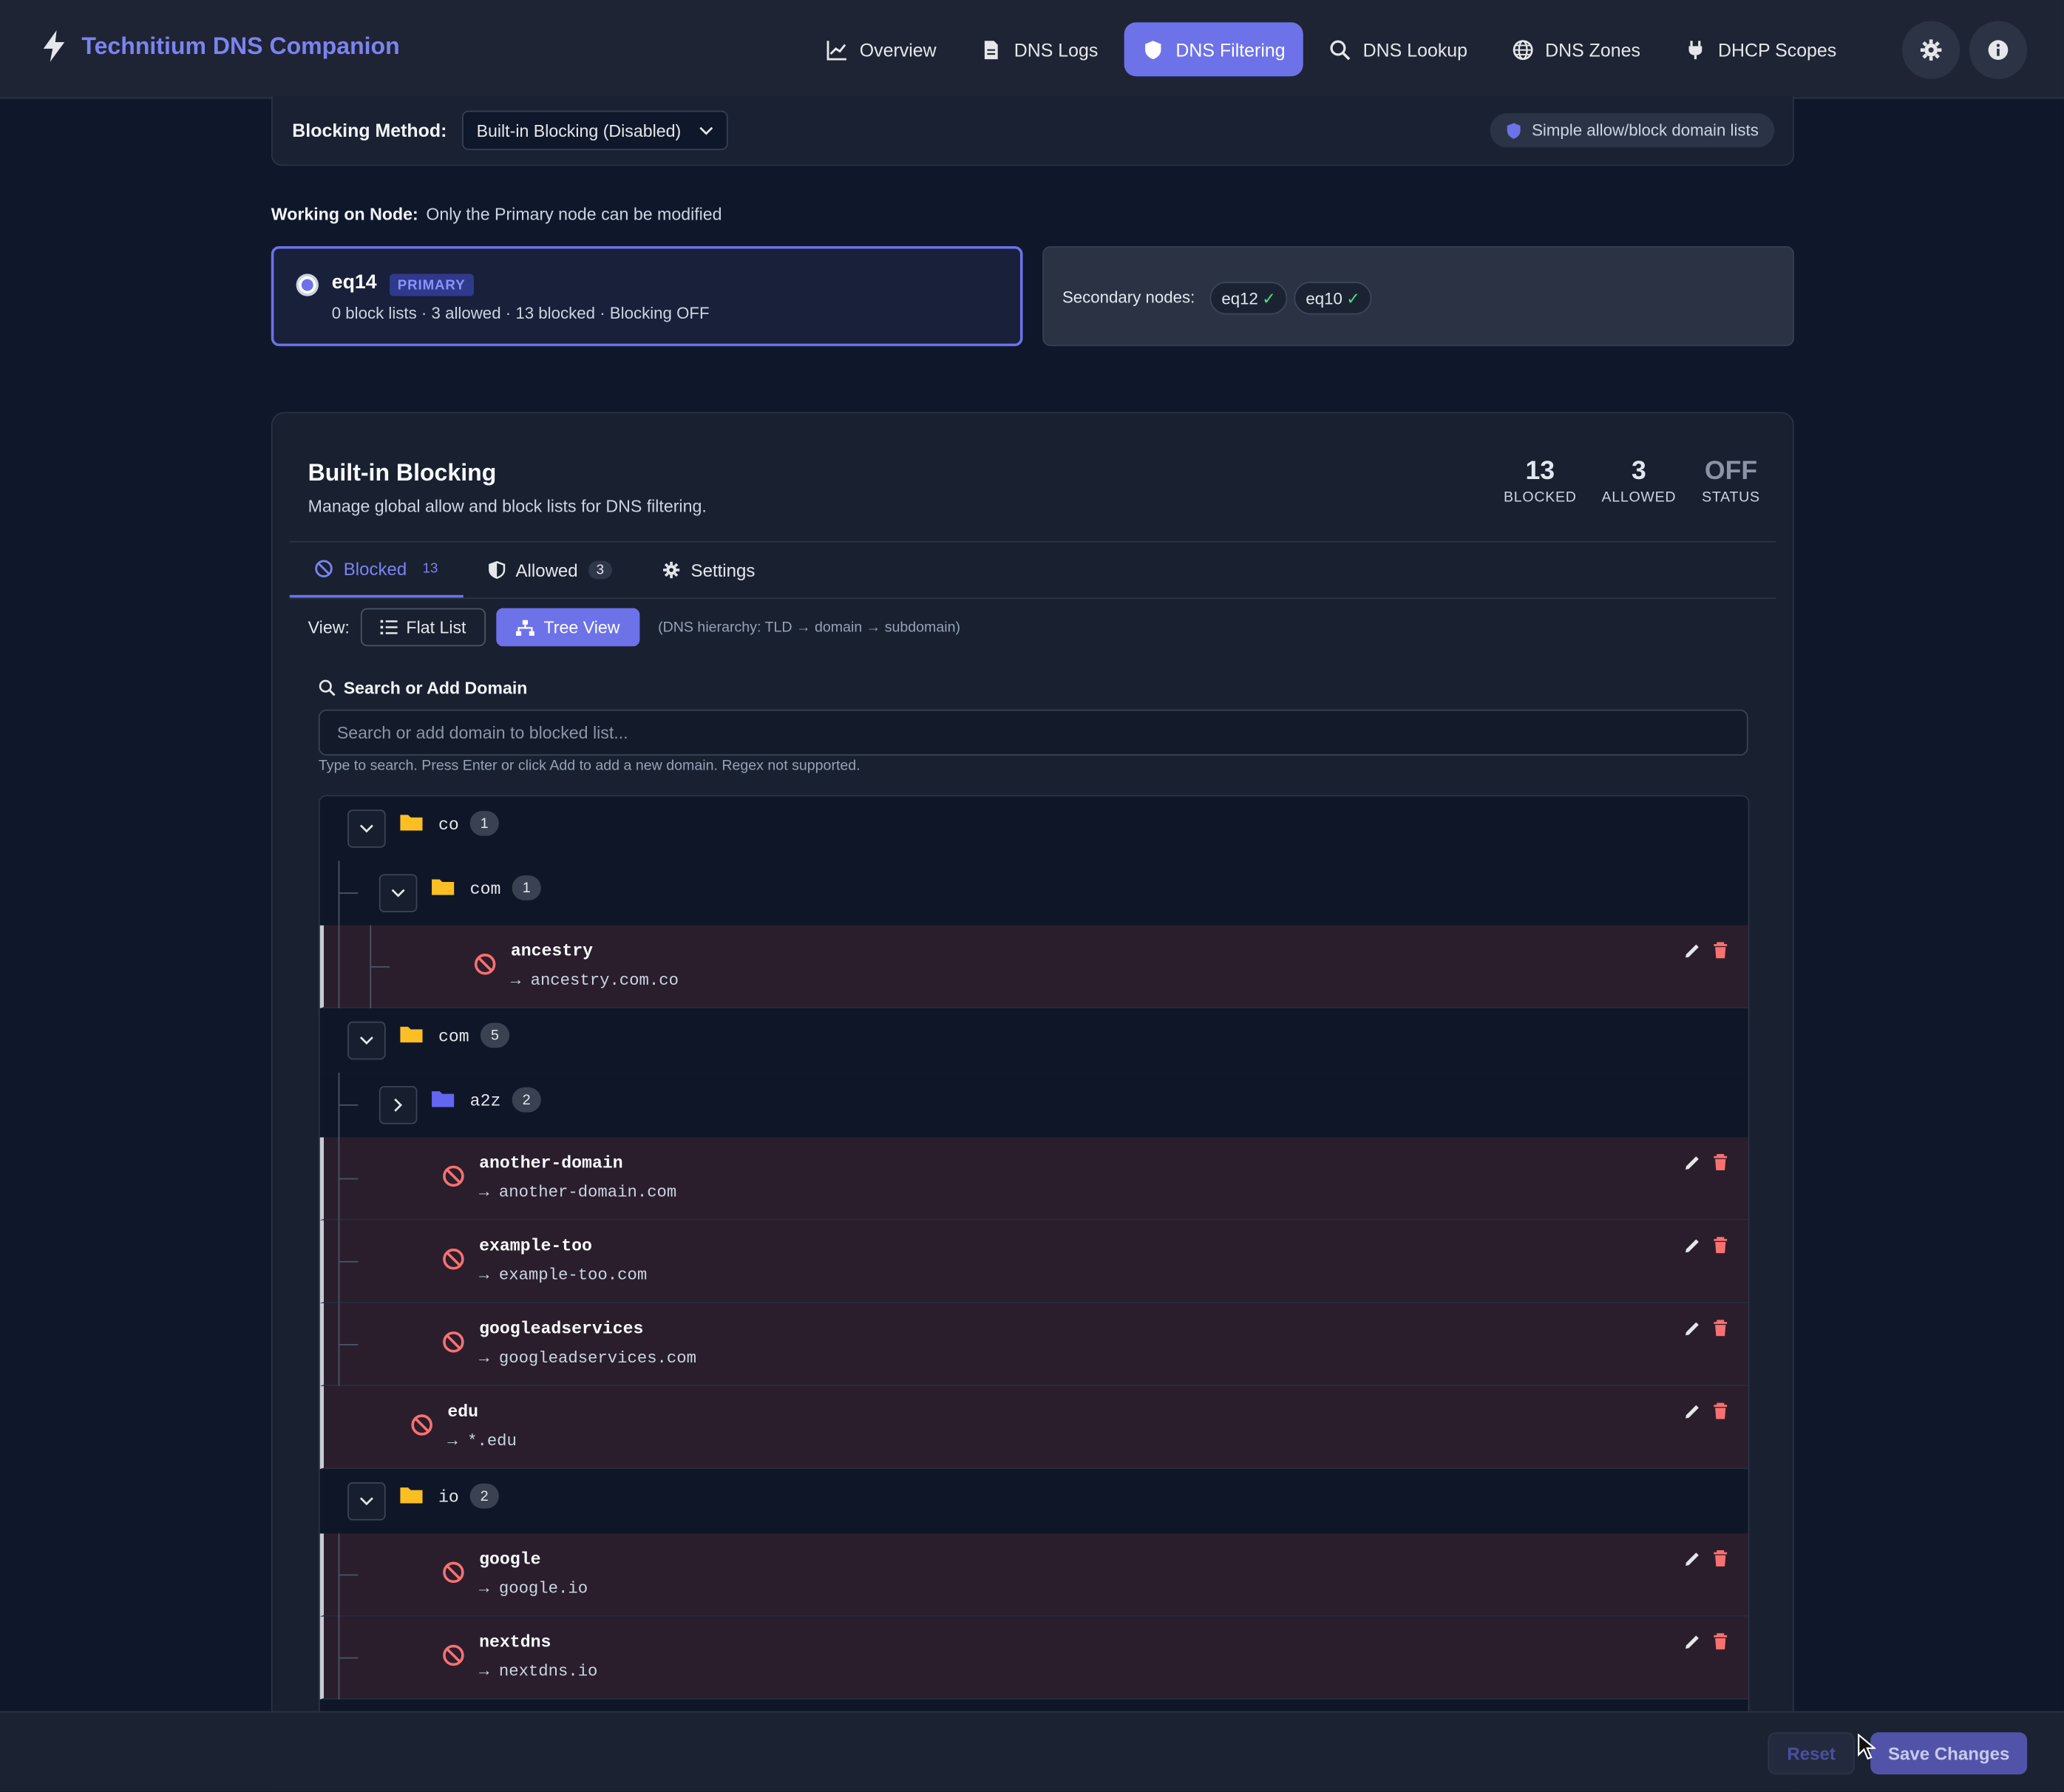  I want to click on folder-name: co, so click(448, 825).